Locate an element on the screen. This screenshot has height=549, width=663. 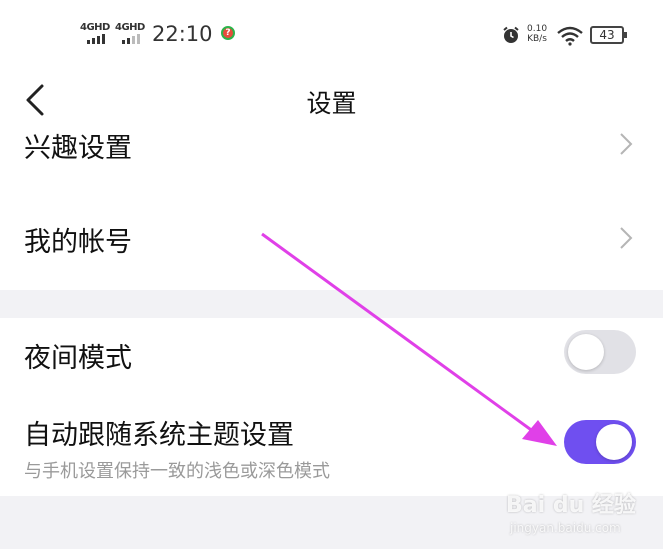
watermark-brand: Bai du 经验 is located at coordinates (571, 505).